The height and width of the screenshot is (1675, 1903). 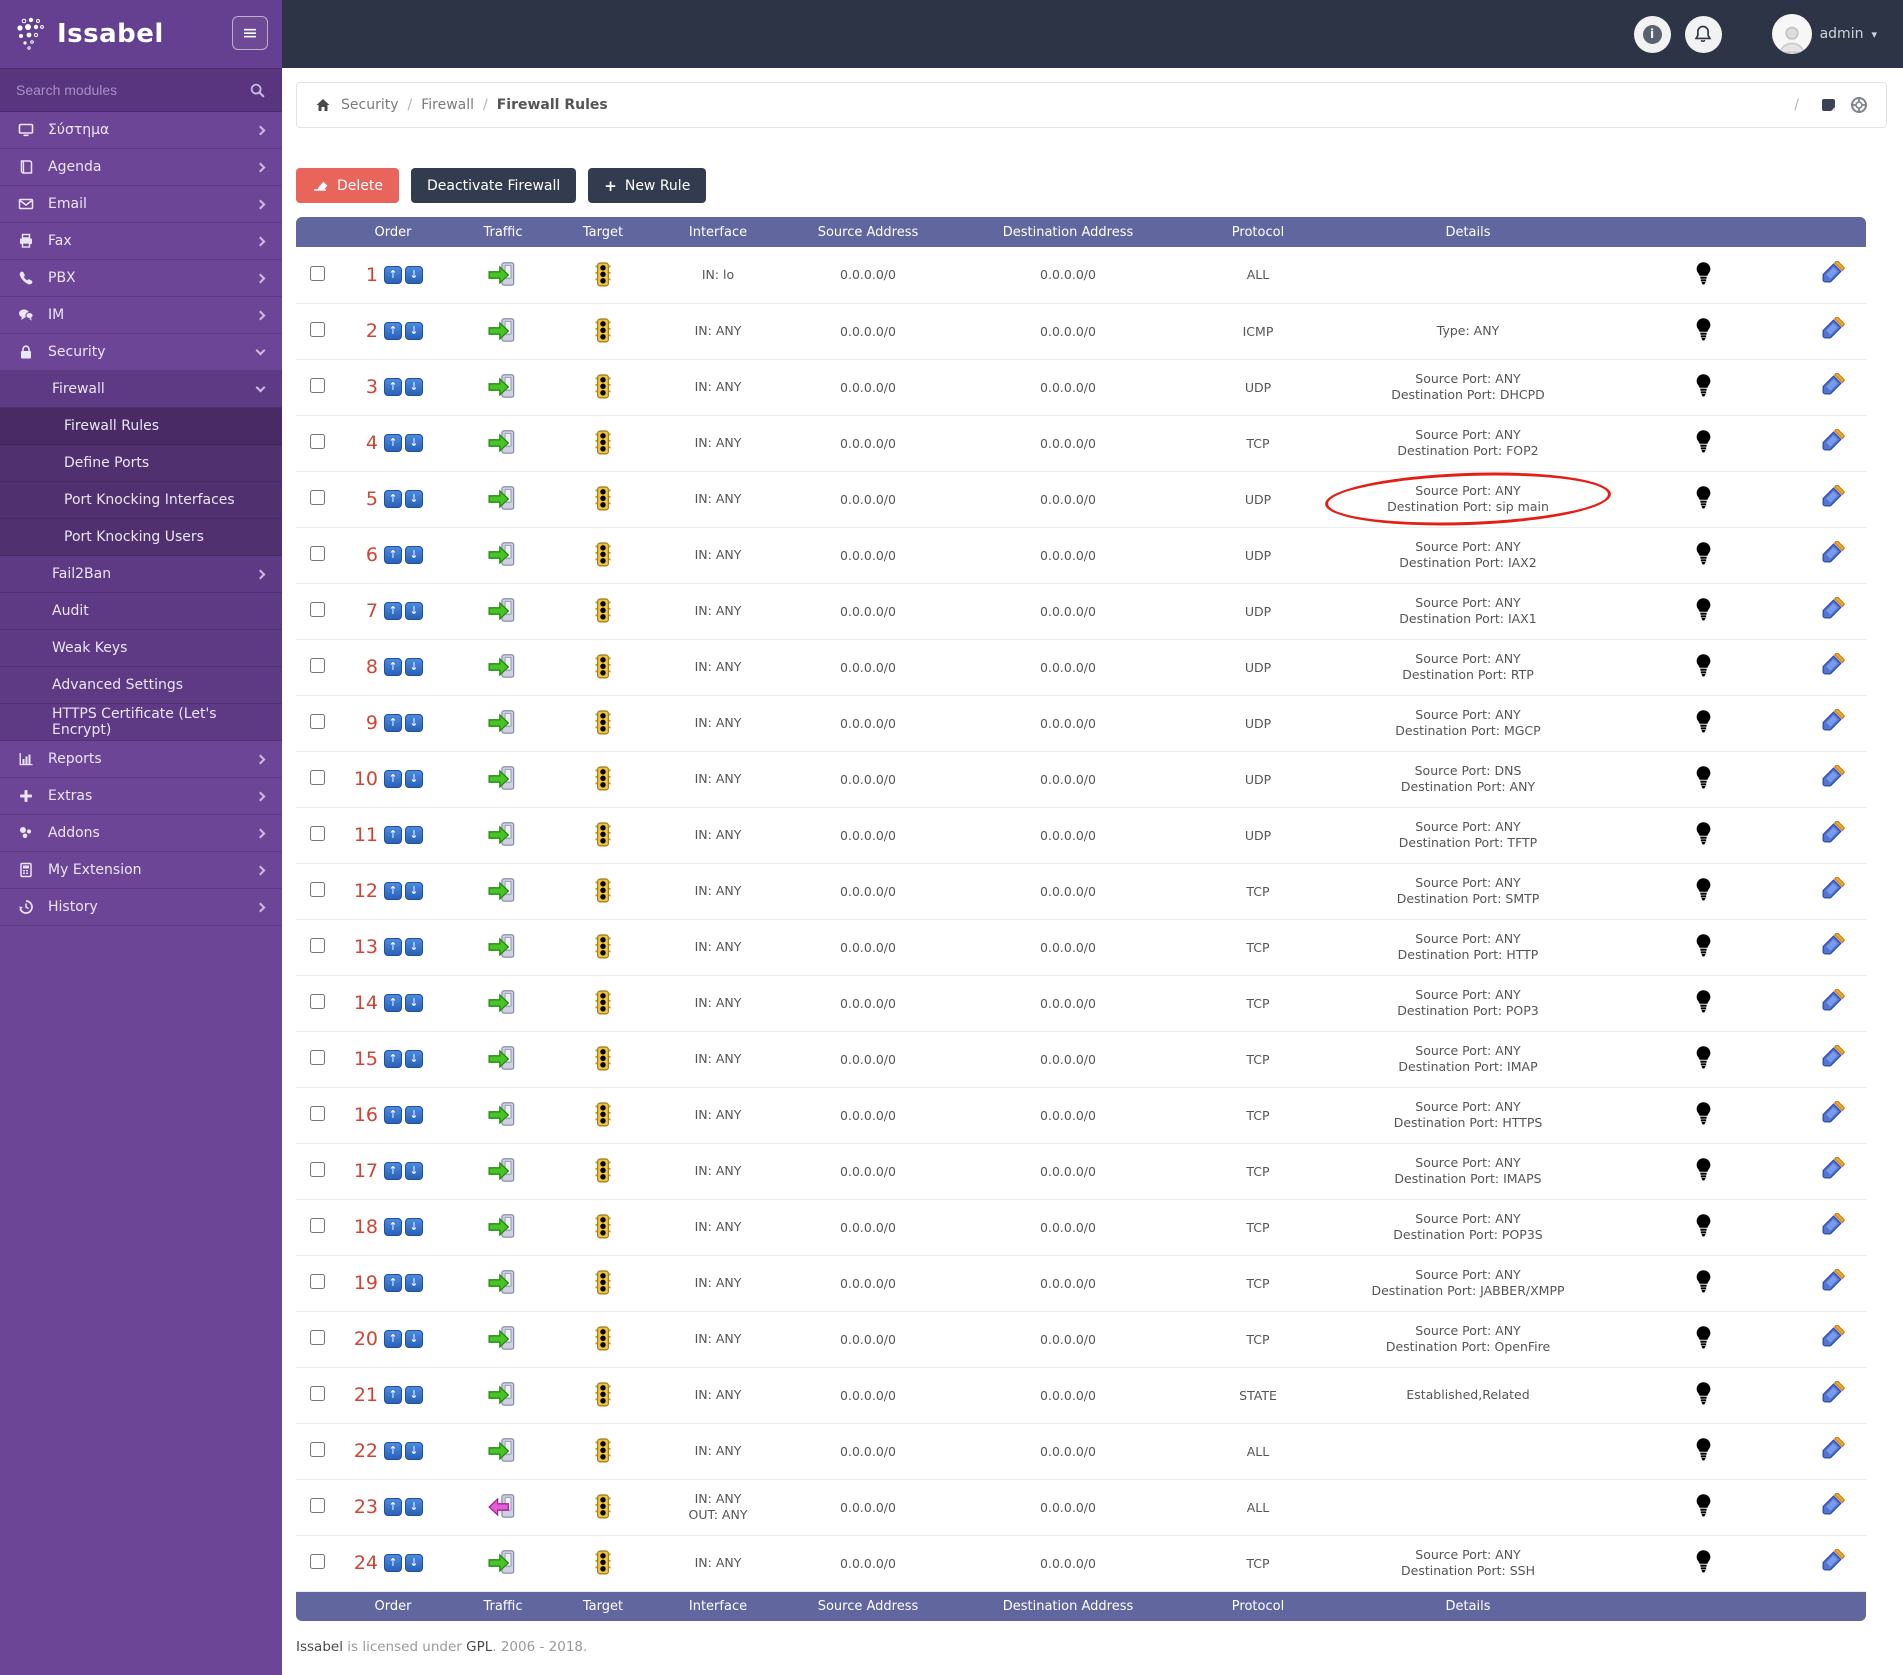 I want to click on sidebar-item-extras: Extras, so click(x=141, y=796).